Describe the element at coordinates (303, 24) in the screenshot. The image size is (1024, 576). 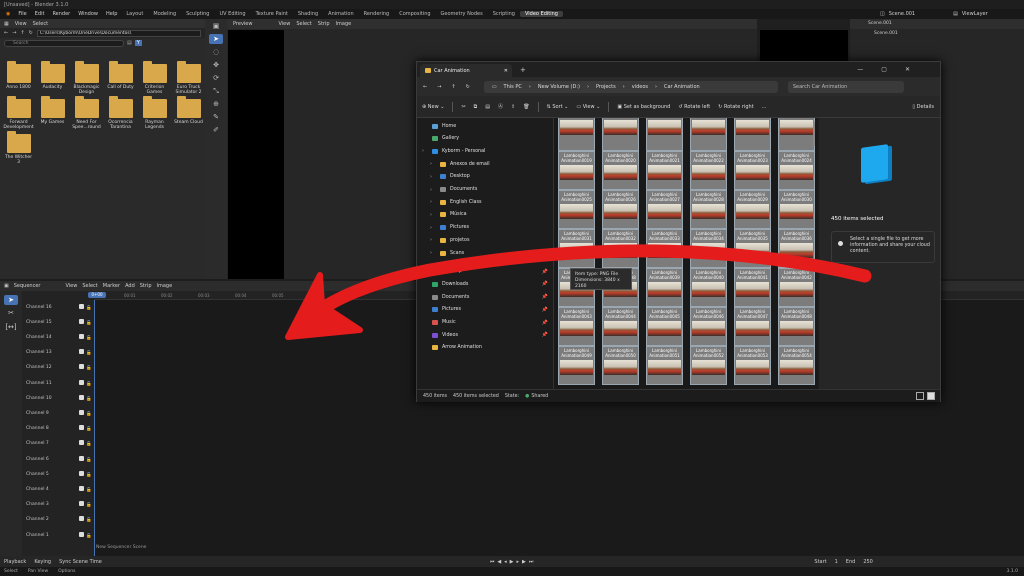
I see `preview-select-menu: Select` at that location.